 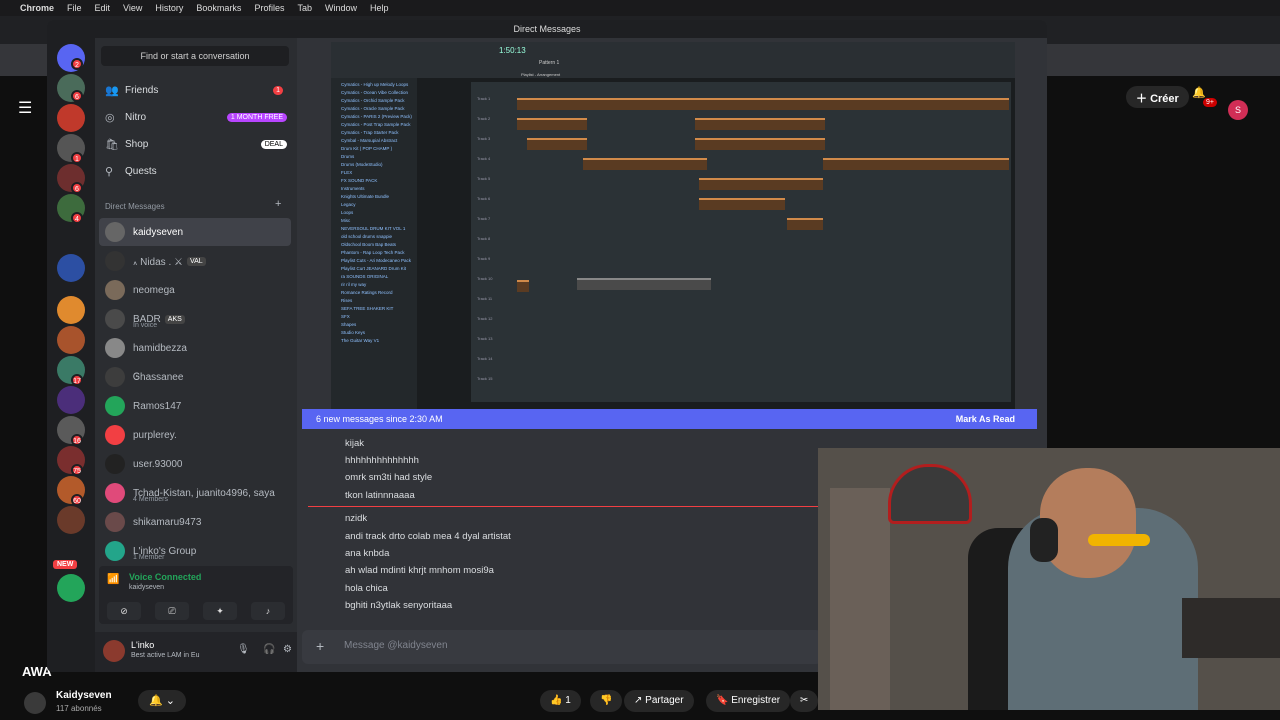 I want to click on browser-item: Misc, so click(x=345, y=220).